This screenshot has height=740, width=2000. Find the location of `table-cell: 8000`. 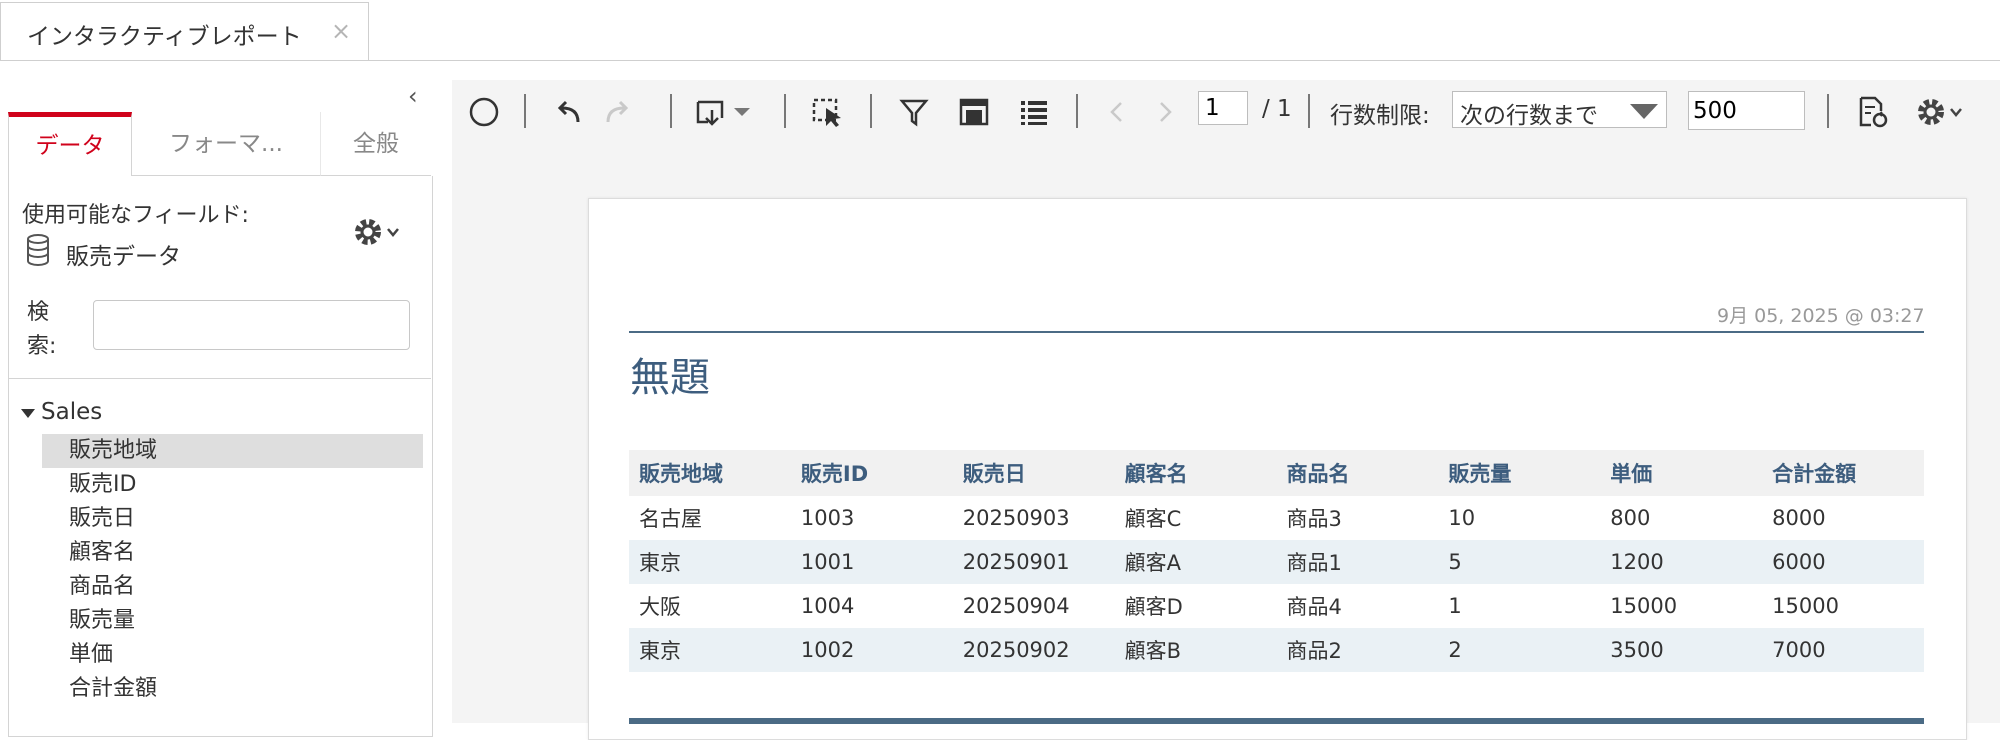

table-cell: 8000 is located at coordinates (1843, 518).